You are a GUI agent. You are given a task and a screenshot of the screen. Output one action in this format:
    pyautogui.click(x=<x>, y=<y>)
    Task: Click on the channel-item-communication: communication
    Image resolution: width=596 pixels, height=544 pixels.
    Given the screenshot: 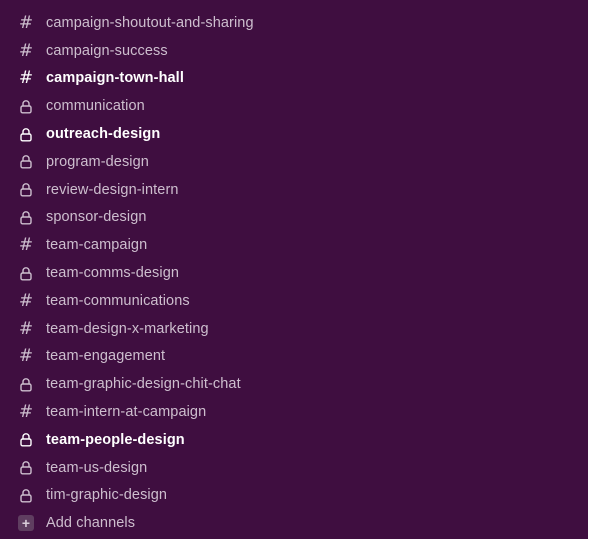 What is the action you would take?
    pyautogui.click(x=294, y=106)
    